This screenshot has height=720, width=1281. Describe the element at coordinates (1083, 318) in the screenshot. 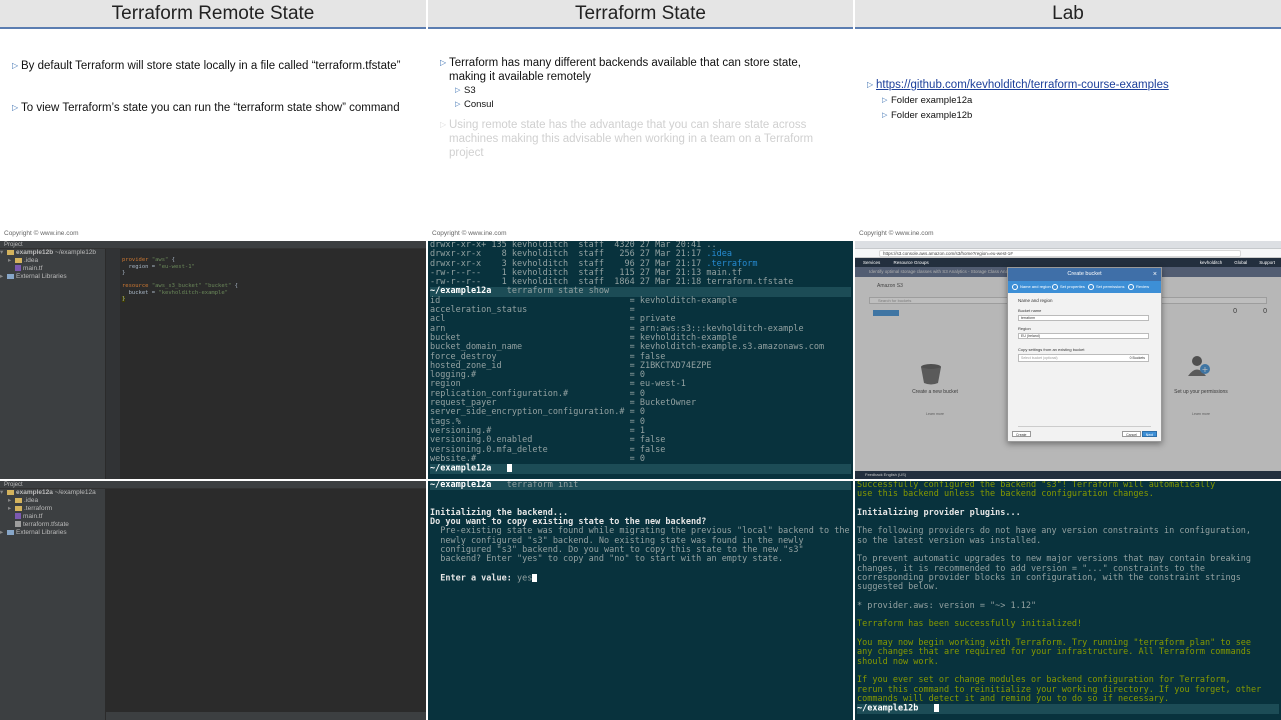

I see `bucket-name-input: terraform` at that location.